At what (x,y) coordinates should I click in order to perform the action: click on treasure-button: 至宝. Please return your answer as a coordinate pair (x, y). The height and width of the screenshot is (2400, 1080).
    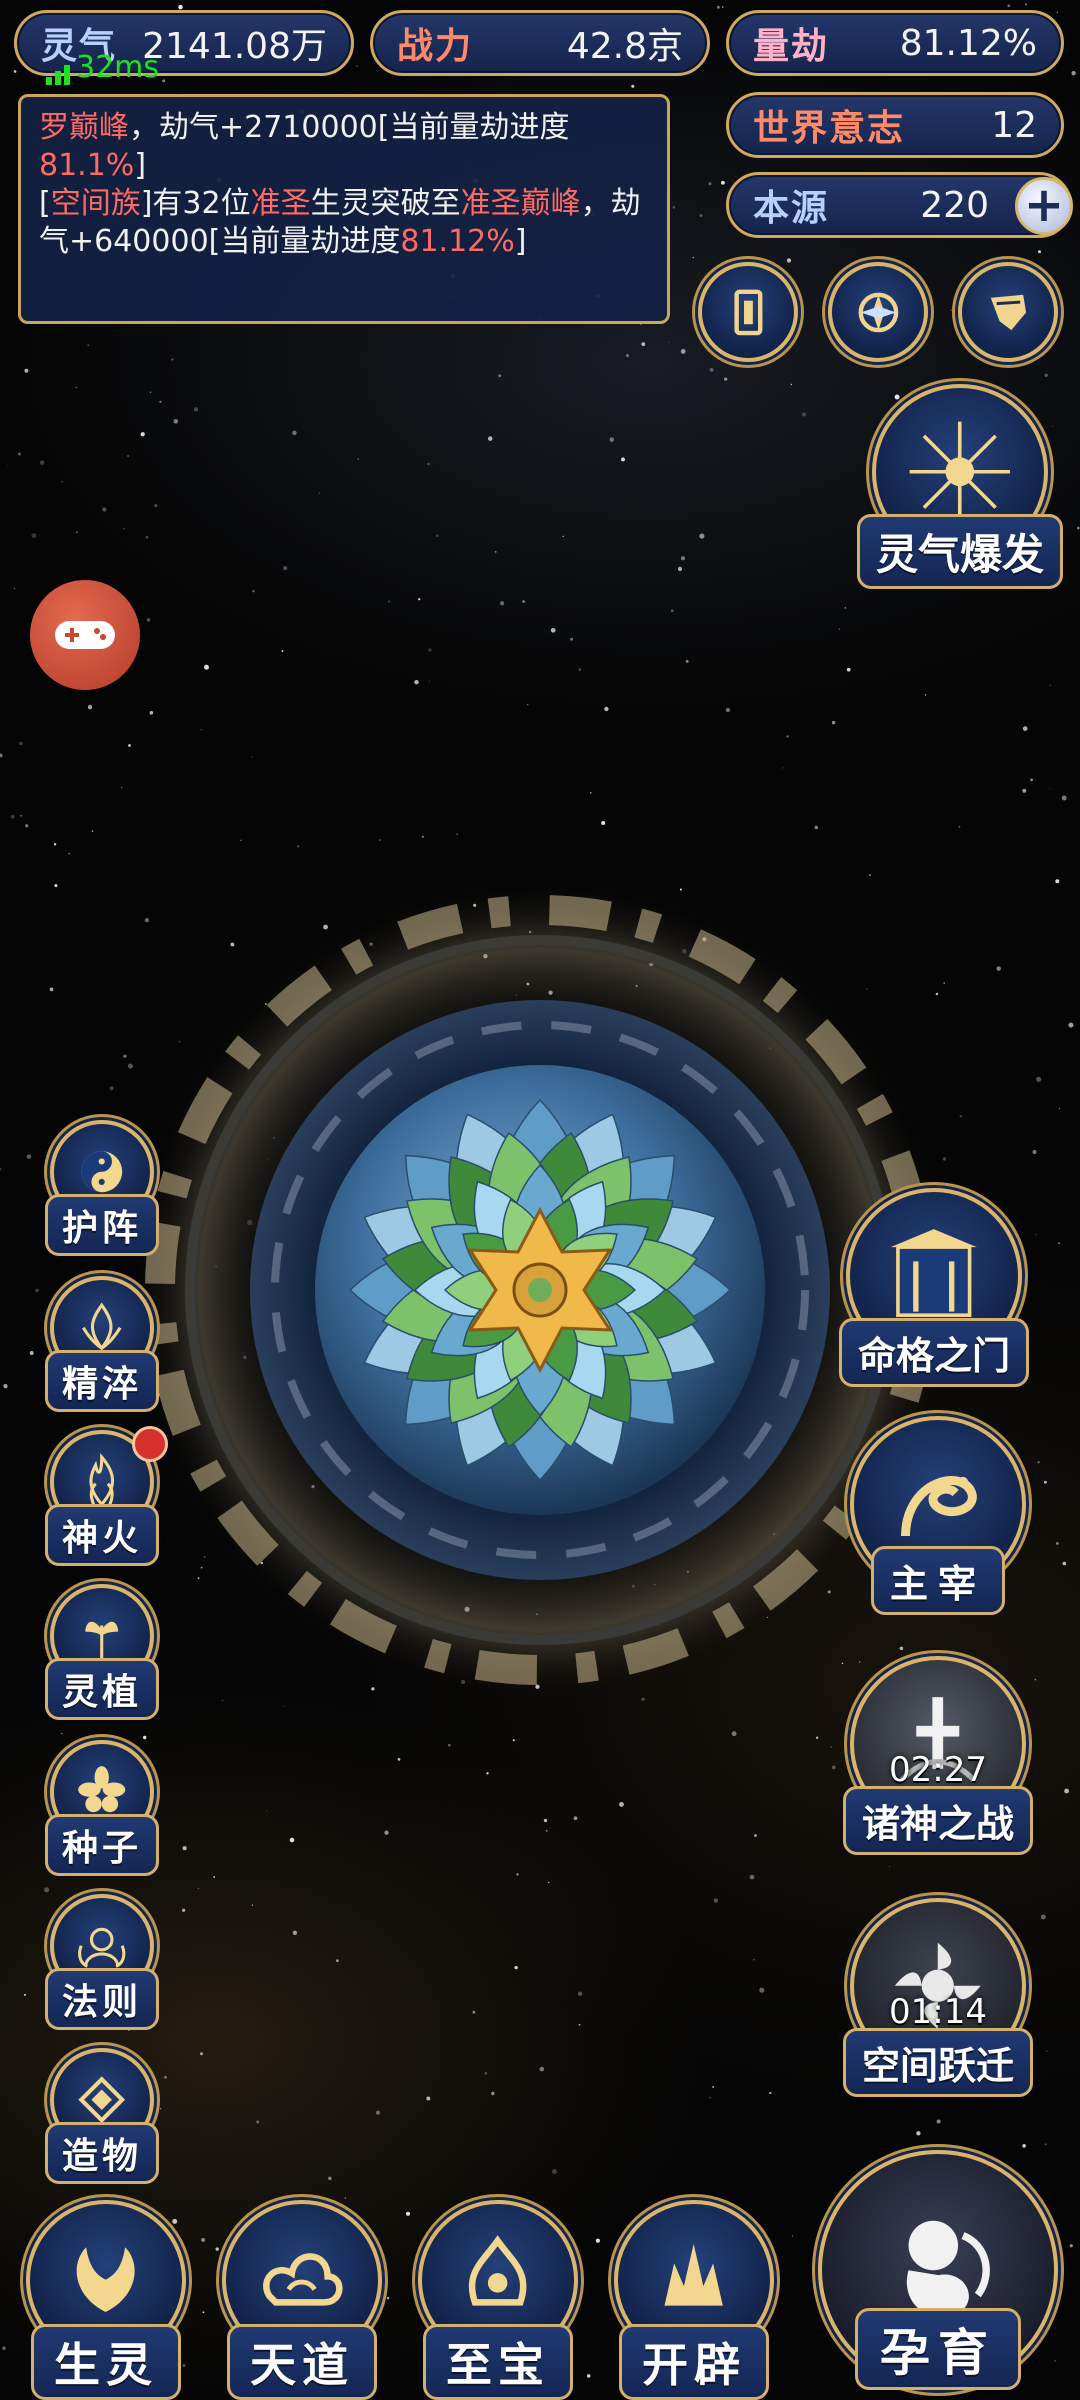
    Looking at the image, I should click on (498, 2300).